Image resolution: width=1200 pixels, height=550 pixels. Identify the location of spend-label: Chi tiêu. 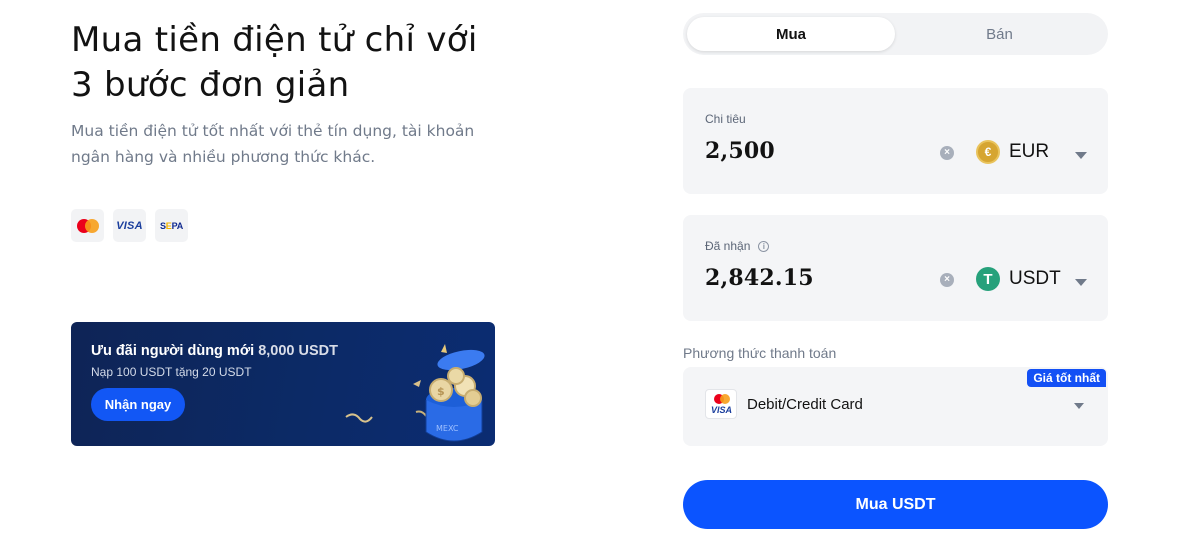
(725, 119).